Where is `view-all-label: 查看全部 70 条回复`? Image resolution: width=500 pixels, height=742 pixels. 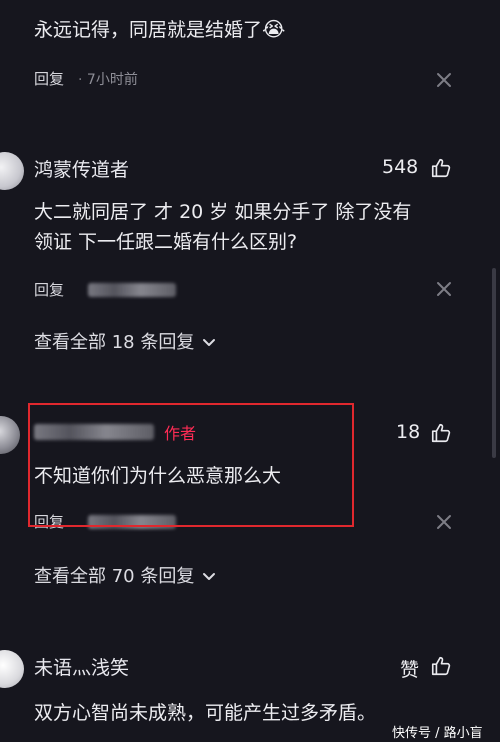 view-all-label: 查看全部 70 条回复 is located at coordinates (114, 576).